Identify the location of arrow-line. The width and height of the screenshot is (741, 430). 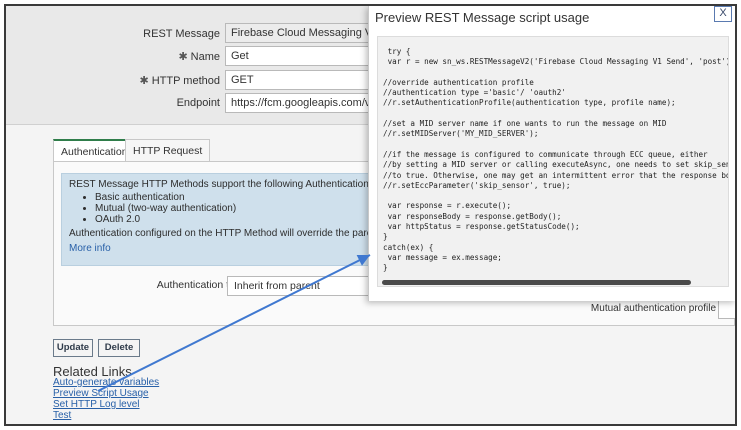
(234, 323).